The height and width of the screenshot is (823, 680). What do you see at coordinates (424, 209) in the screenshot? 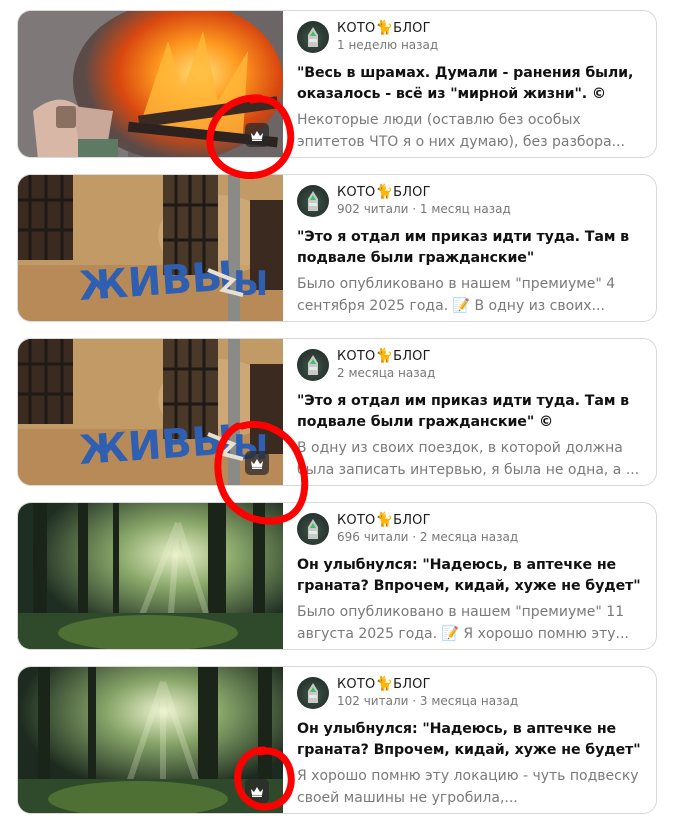
I see `article-meta: 902 читали · 1 месяц назад` at bounding box center [424, 209].